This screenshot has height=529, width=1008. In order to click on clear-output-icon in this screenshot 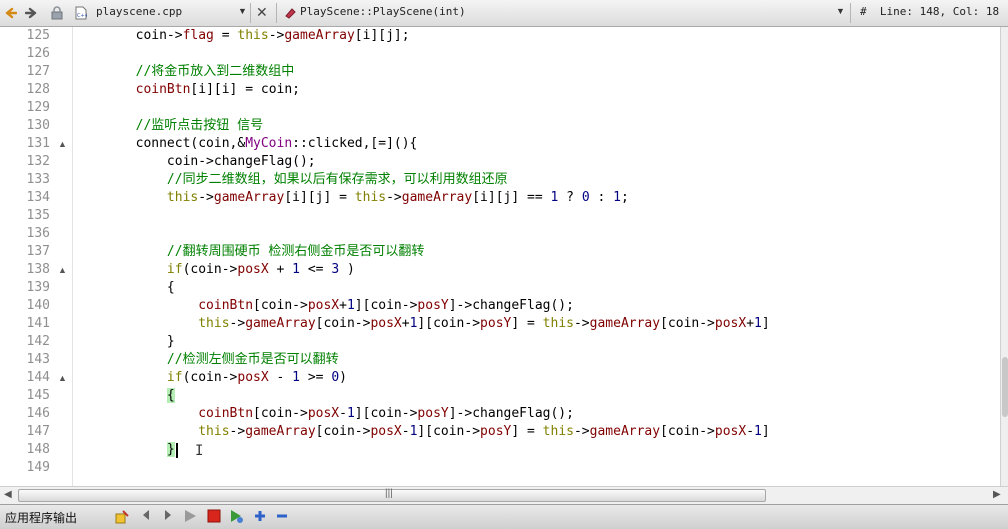, I will do `click(122, 517)`.